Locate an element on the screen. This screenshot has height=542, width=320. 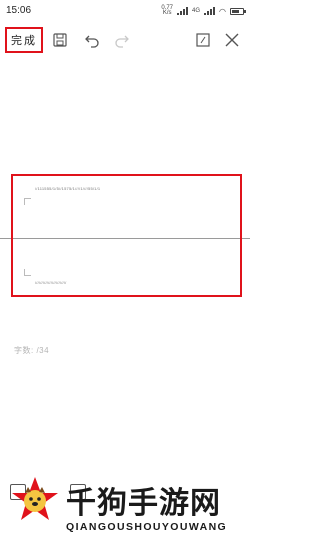
wifi-icon: ◠ is located at coordinates (222, 11).